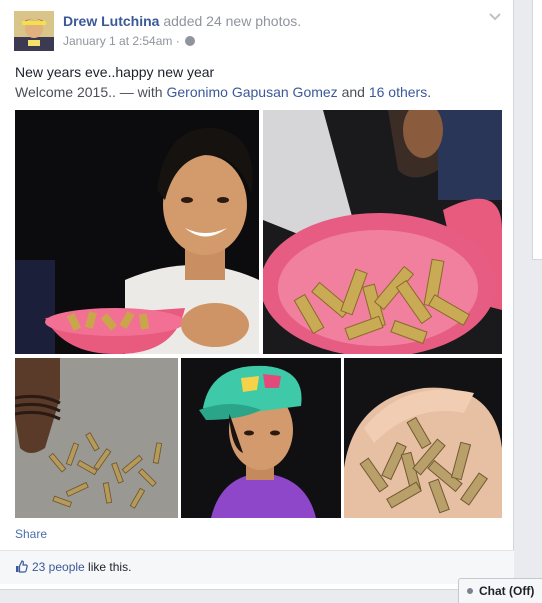  Describe the element at coordinates (429, 92) in the screenshot. I see `status-period: .` at that location.